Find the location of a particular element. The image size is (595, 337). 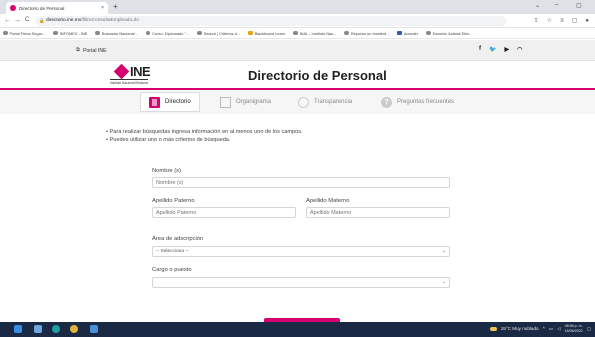

new-tab-button: + is located at coordinates (115, 7).